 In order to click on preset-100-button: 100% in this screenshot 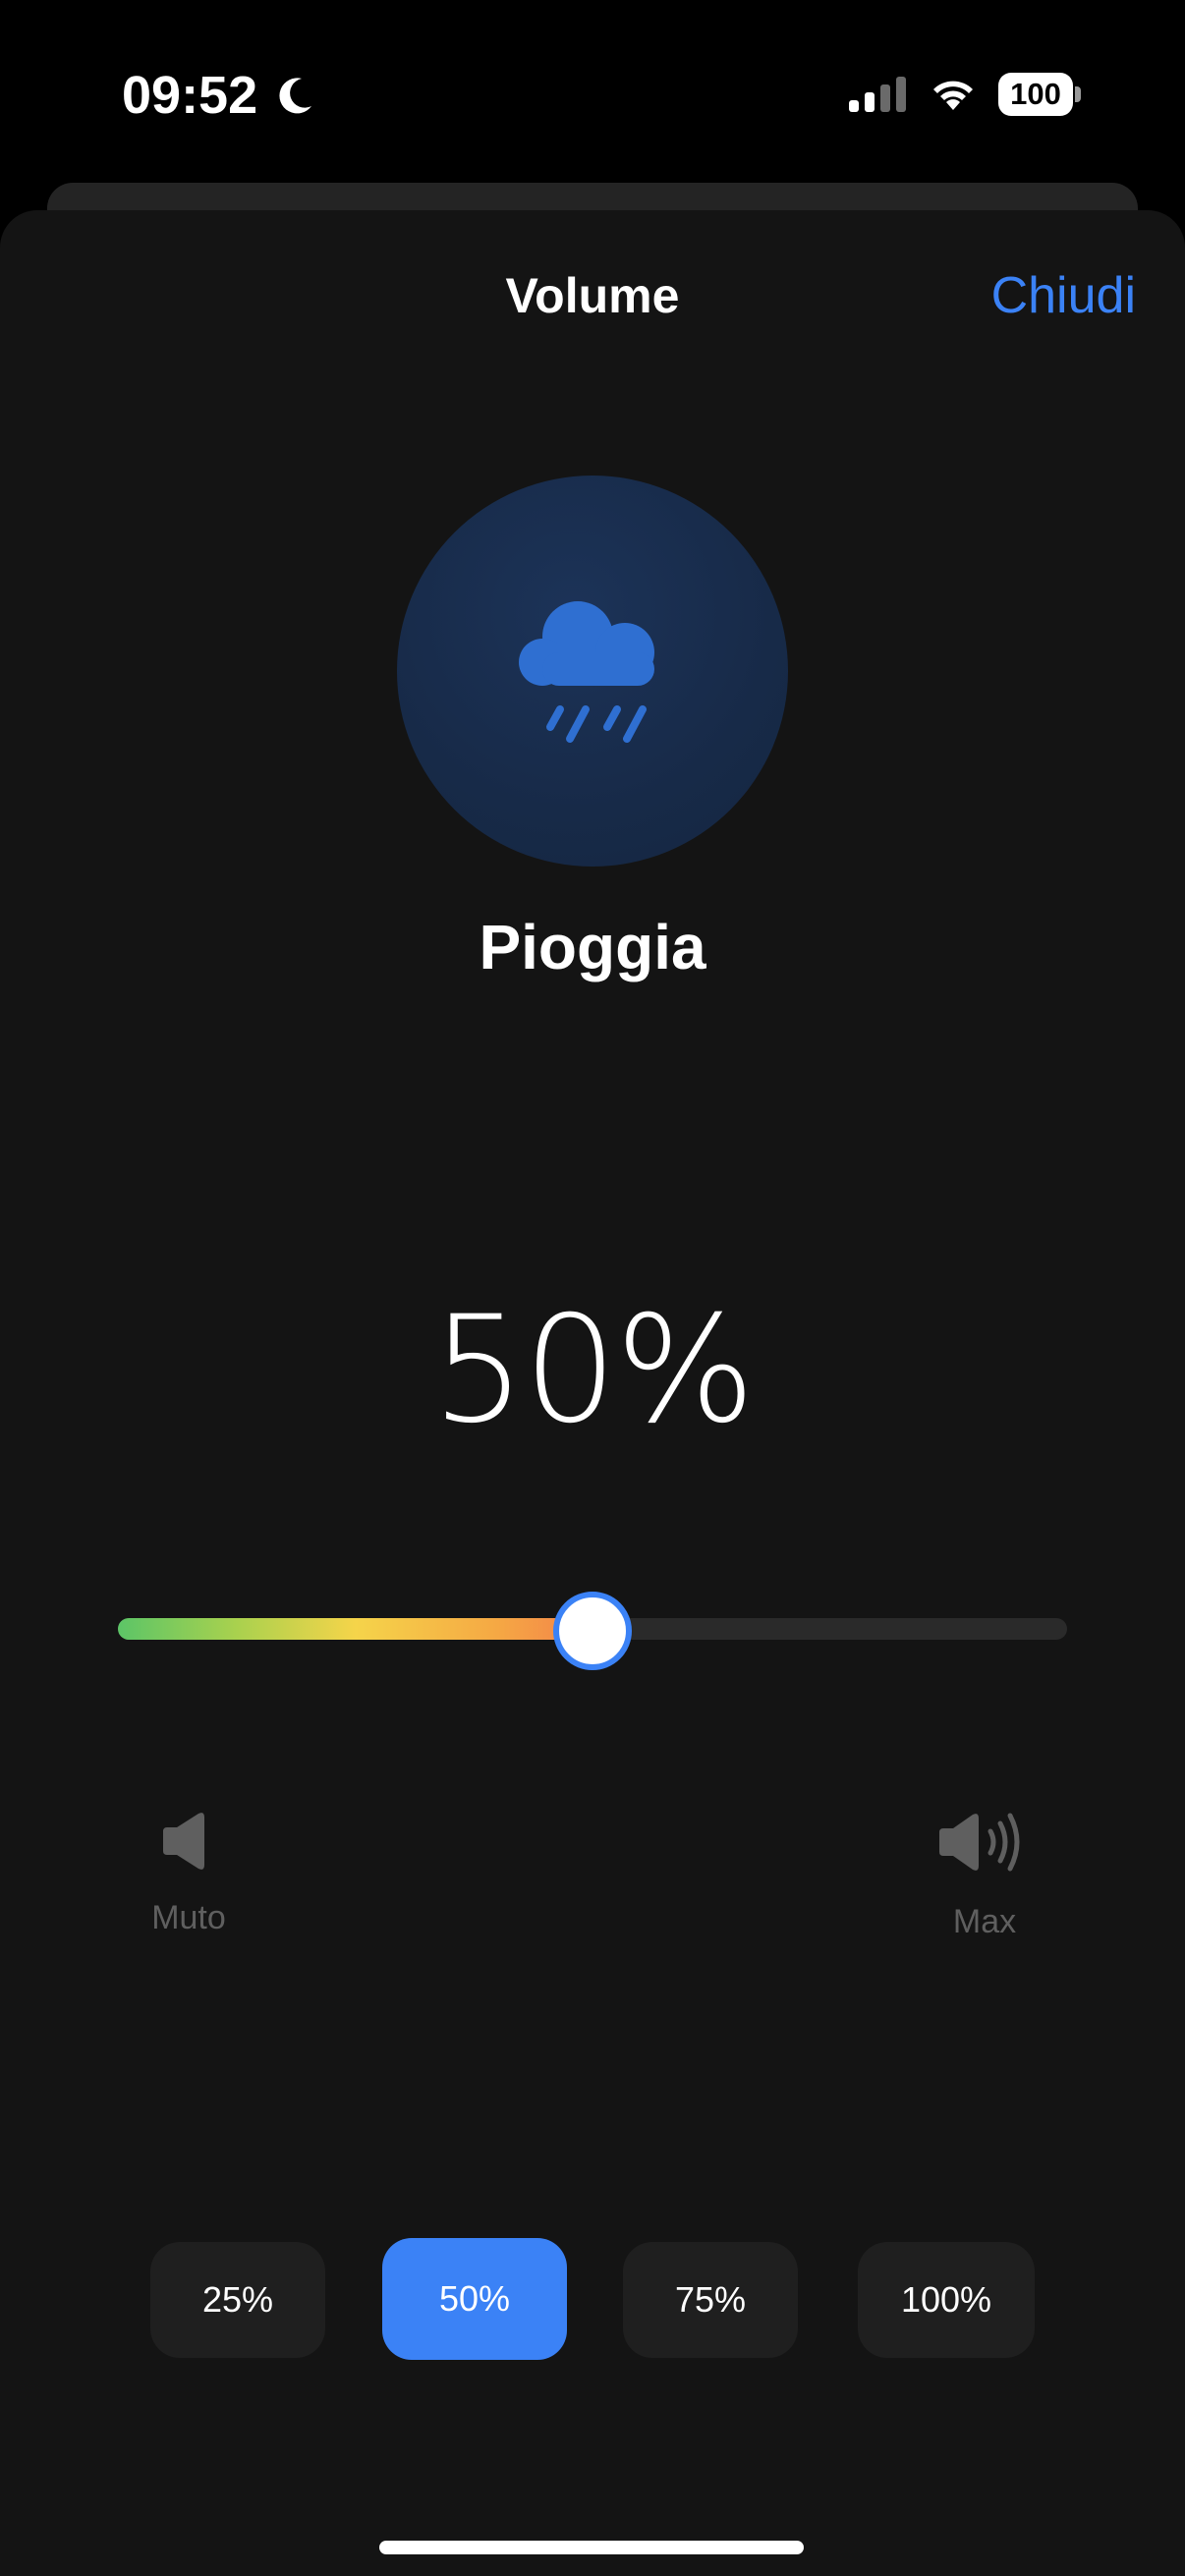, I will do `click(947, 2300)`.